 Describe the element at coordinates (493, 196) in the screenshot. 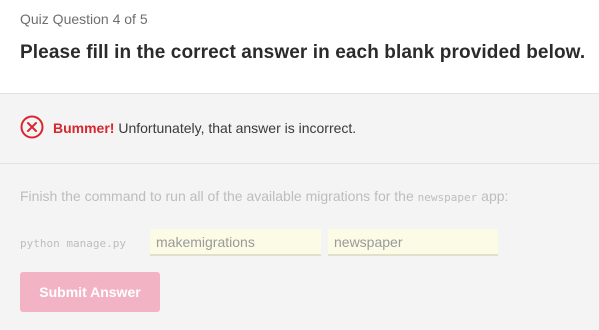

I see `prompt-text-after: app:` at that location.